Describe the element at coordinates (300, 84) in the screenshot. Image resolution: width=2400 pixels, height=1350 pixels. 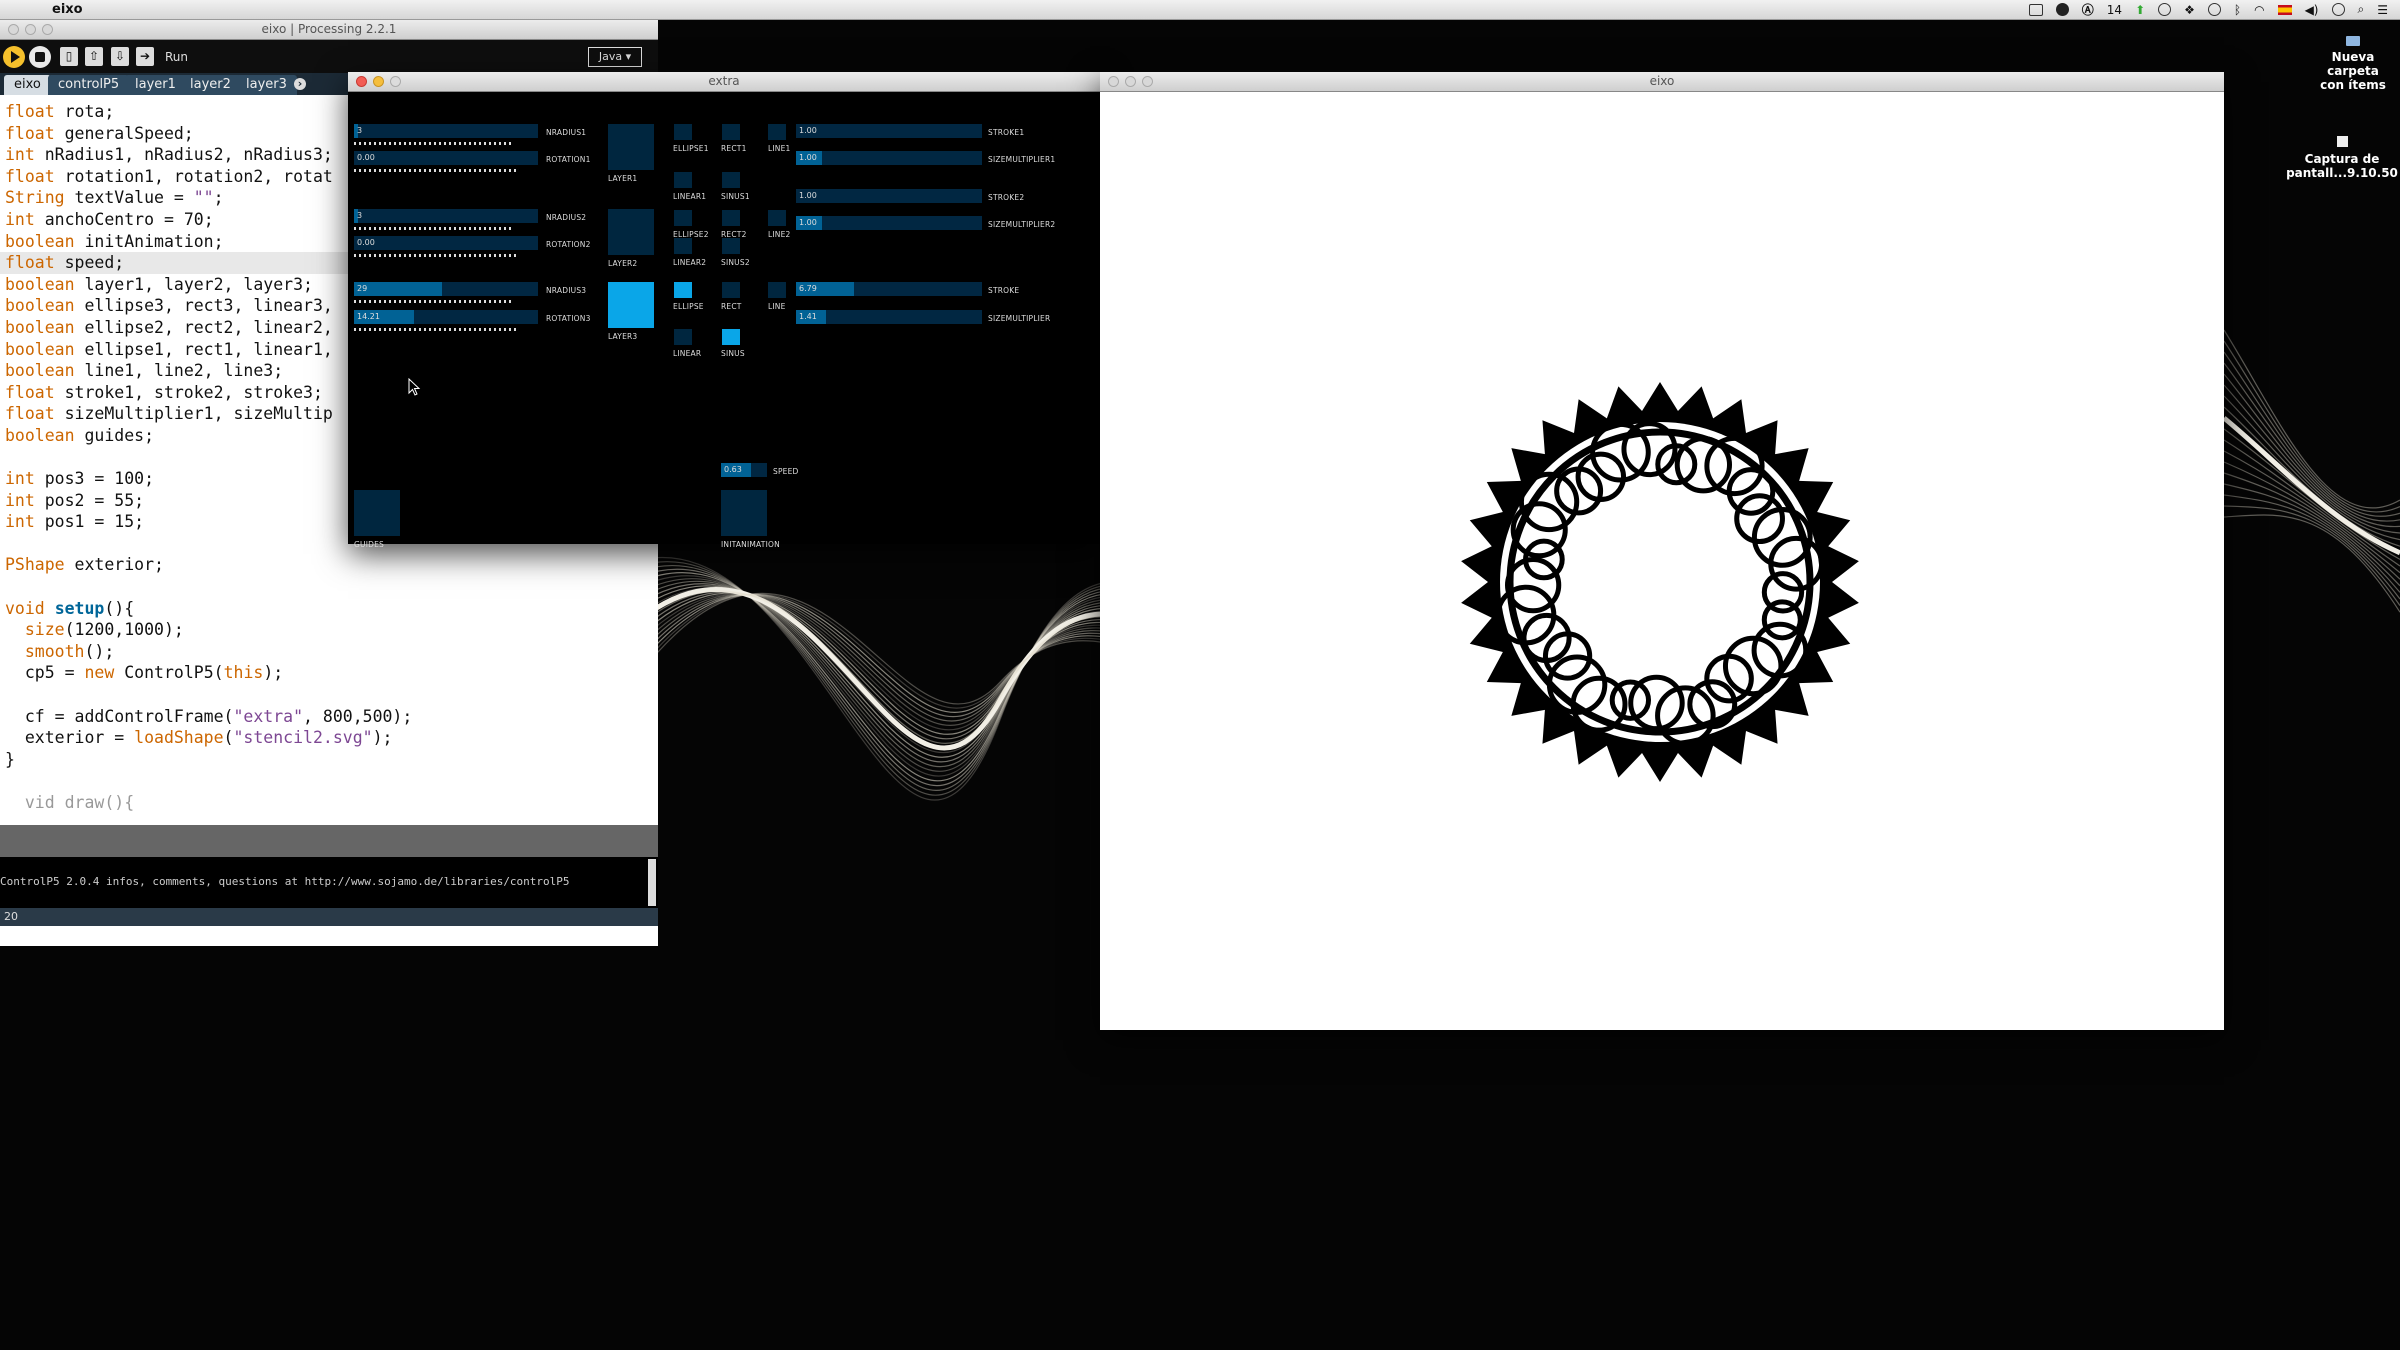
I see `new-tab-icon: ›` at that location.